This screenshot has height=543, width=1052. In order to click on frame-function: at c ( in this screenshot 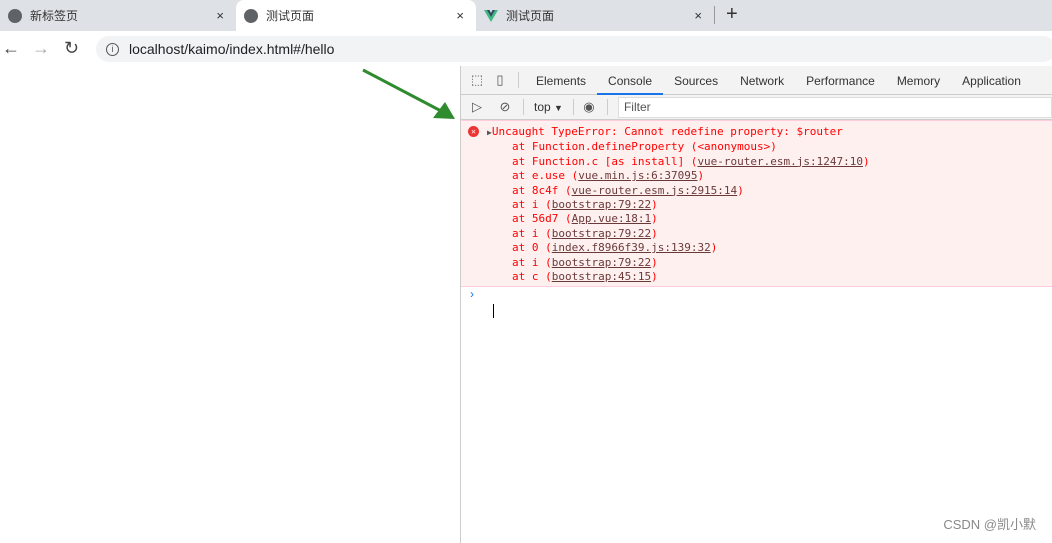, I will do `click(532, 277)`.